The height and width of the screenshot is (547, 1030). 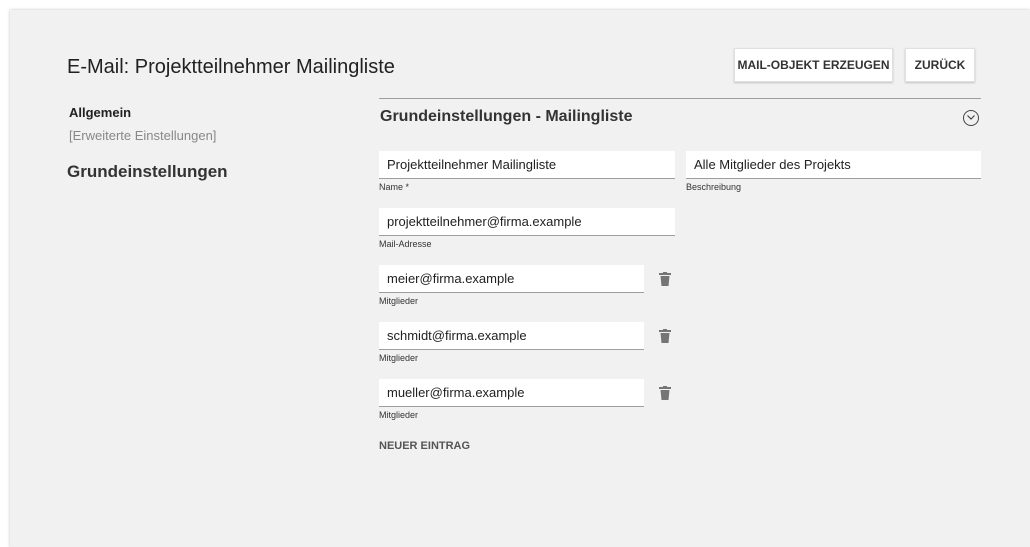 I want to click on mail-address-field, so click(x=527, y=222).